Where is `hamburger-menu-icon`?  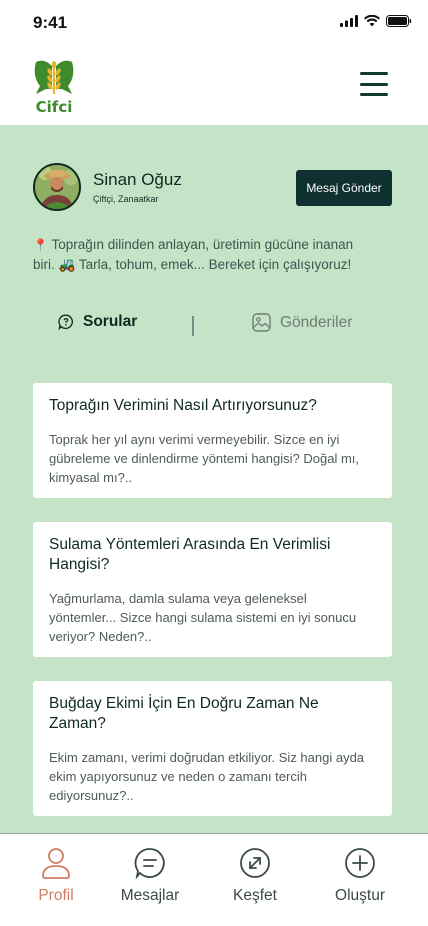
hamburger-menu-icon is located at coordinates (374, 84).